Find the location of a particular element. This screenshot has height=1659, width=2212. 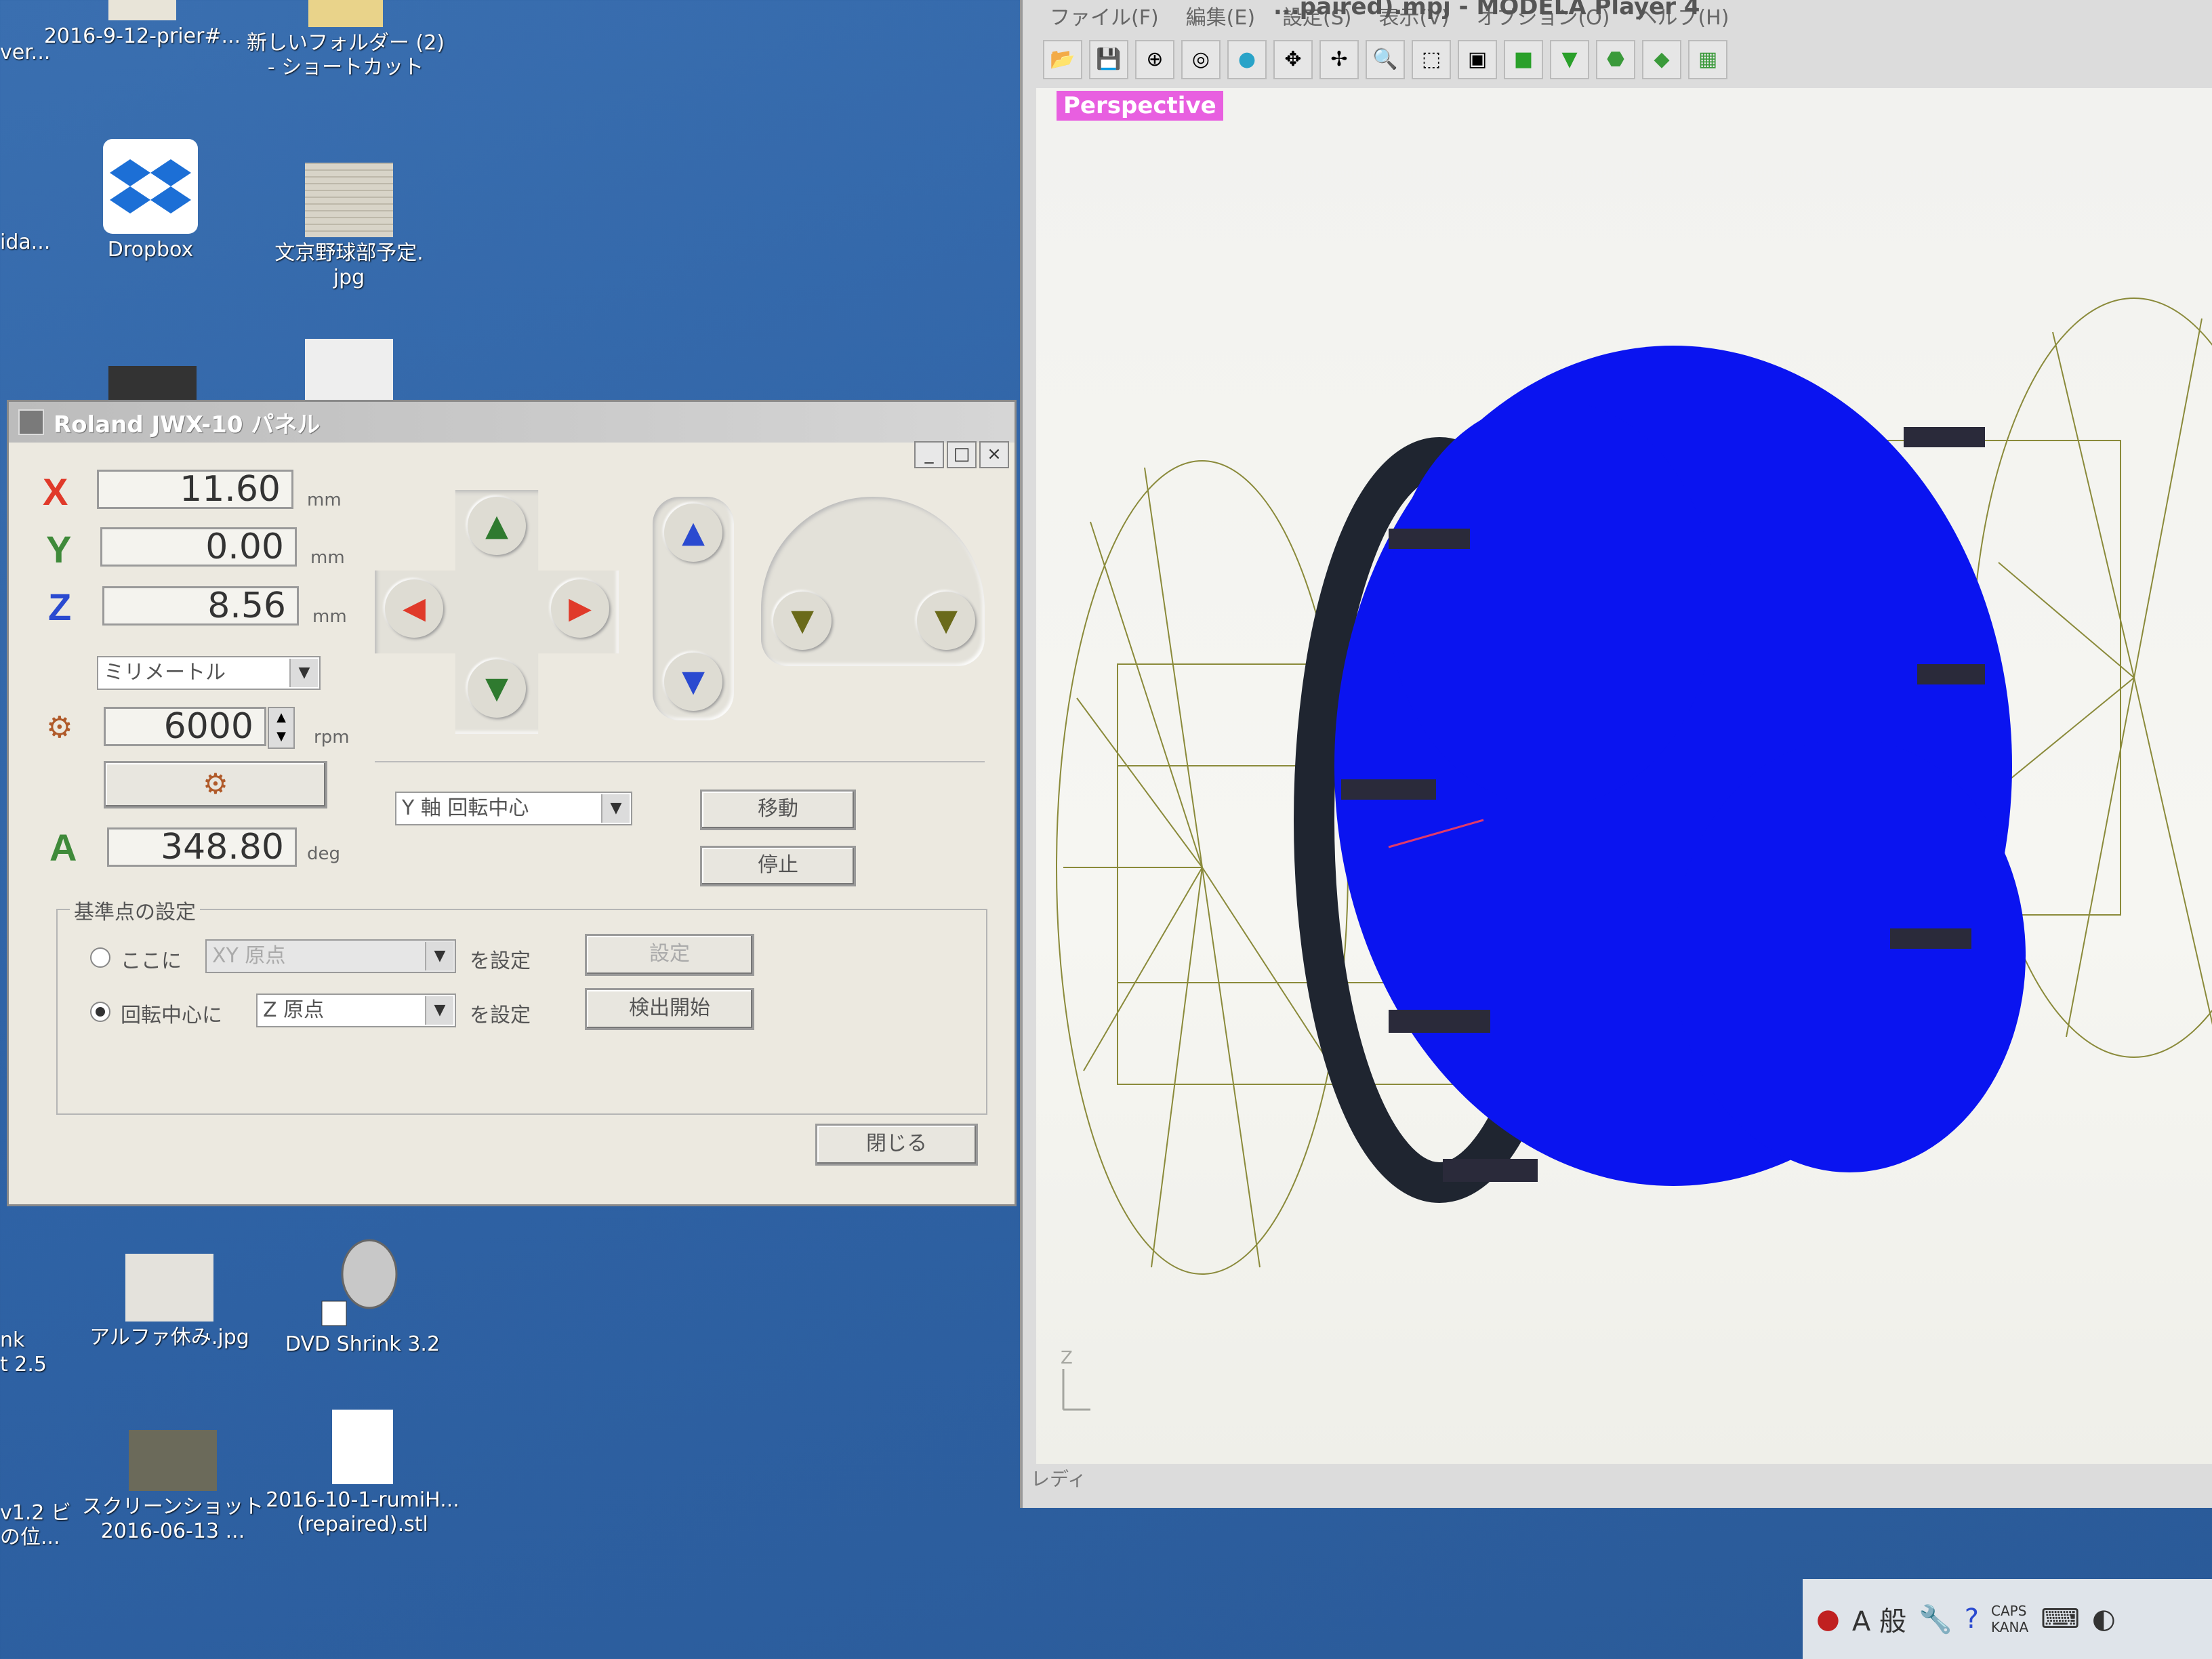

rotation-axis-select: Y 軸 回転中心 ▼ is located at coordinates (513, 808).